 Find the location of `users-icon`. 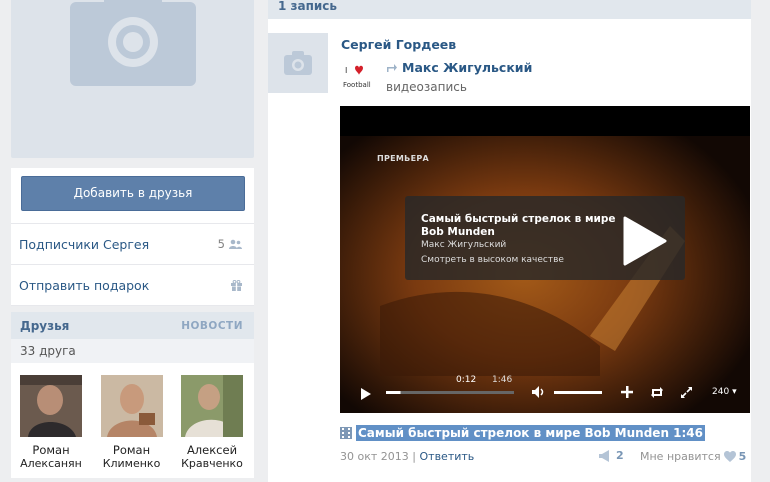

users-icon is located at coordinates (235, 244).